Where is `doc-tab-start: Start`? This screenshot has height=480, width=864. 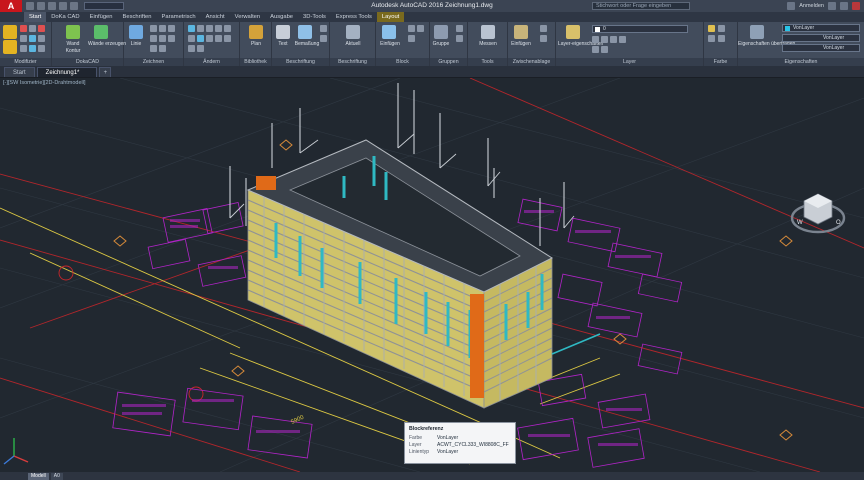
doc-tab-start: Start is located at coordinates (19, 72).